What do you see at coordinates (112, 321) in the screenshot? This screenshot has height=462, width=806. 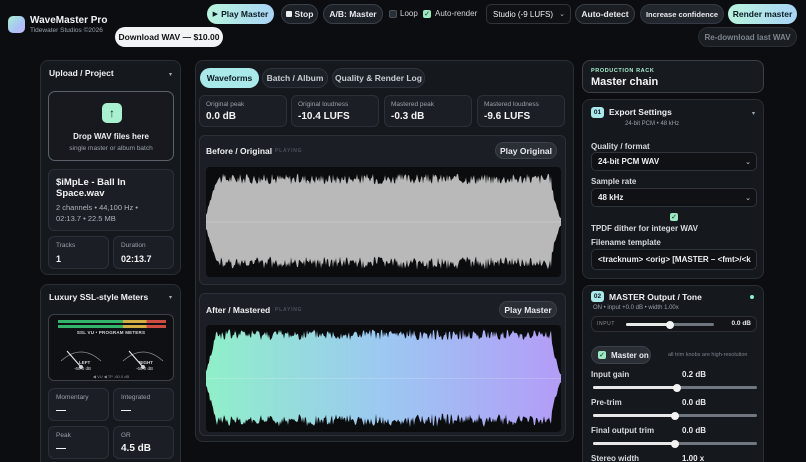 I see `led-bar-left` at bounding box center [112, 321].